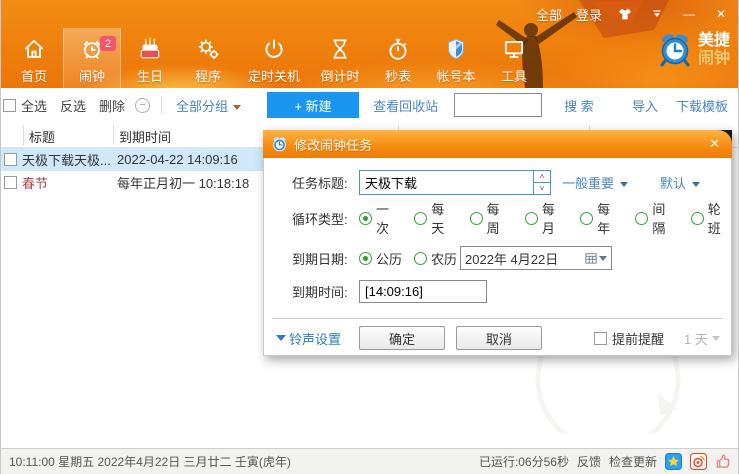 This screenshot has width=739, height=474. I want to click on due-time-row: 到期时间:, so click(497, 291).